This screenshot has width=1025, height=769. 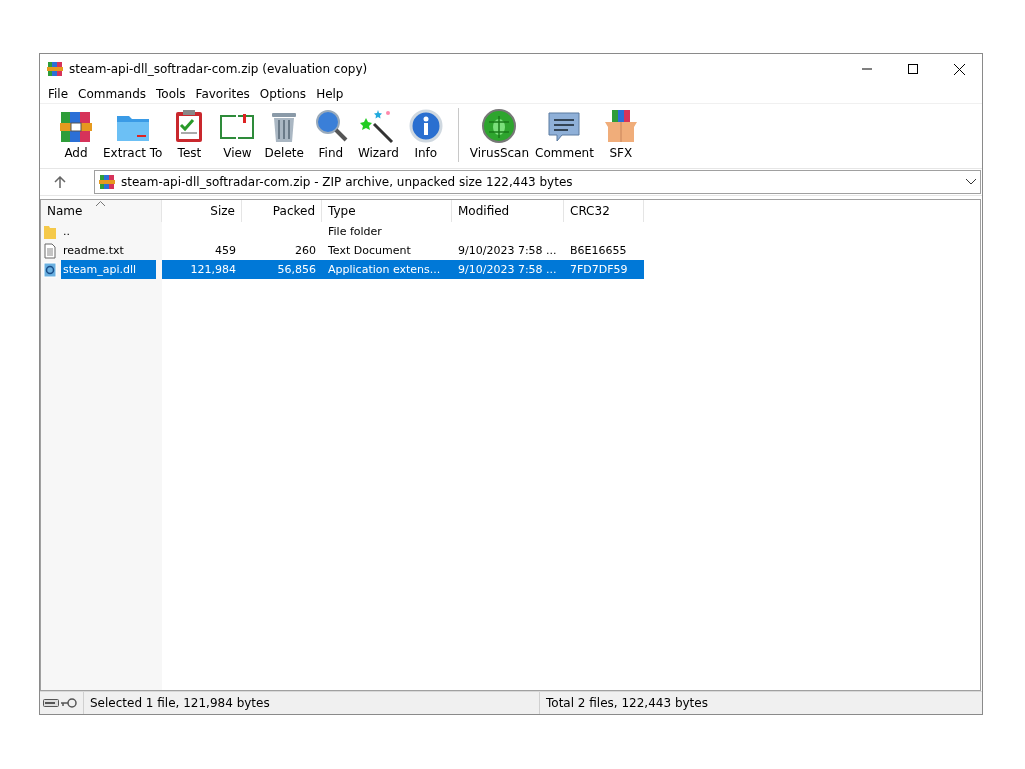 I want to click on toolbar-button: Find, so click(x=330, y=132).